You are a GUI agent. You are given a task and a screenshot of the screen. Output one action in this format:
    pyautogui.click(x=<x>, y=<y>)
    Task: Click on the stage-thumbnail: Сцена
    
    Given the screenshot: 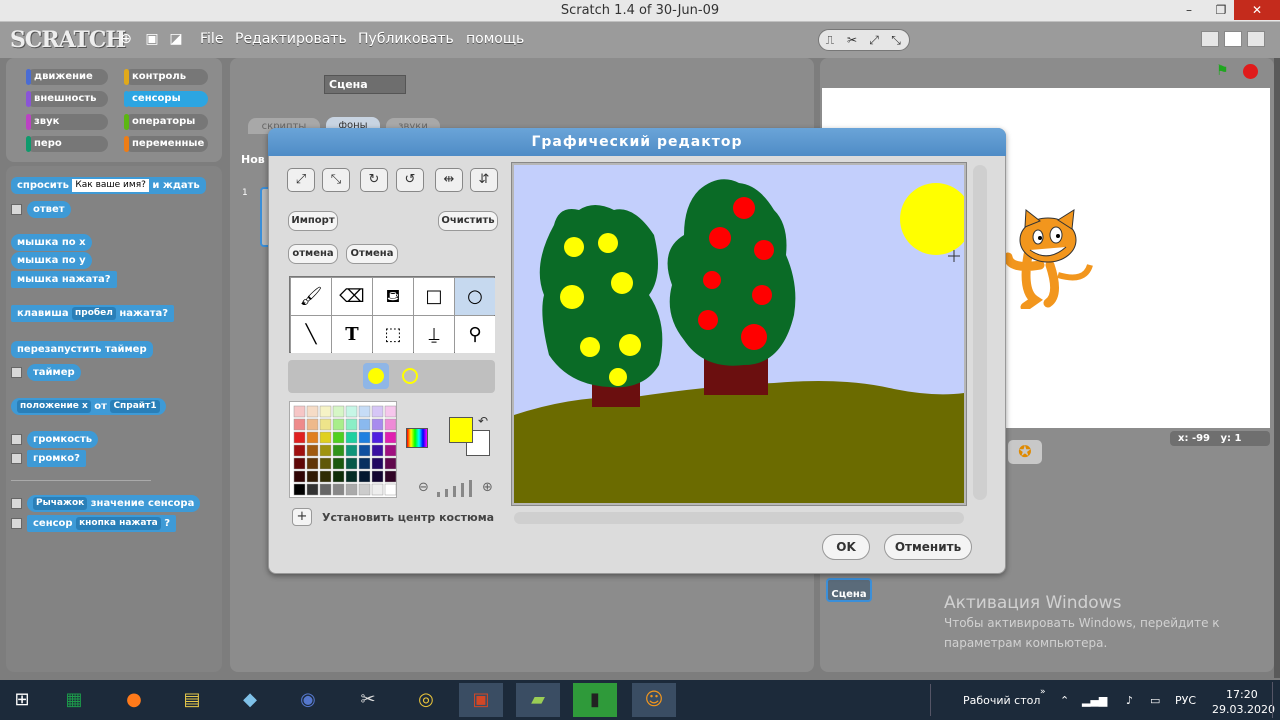 What is the action you would take?
    pyautogui.click(x=849, y=590)
    